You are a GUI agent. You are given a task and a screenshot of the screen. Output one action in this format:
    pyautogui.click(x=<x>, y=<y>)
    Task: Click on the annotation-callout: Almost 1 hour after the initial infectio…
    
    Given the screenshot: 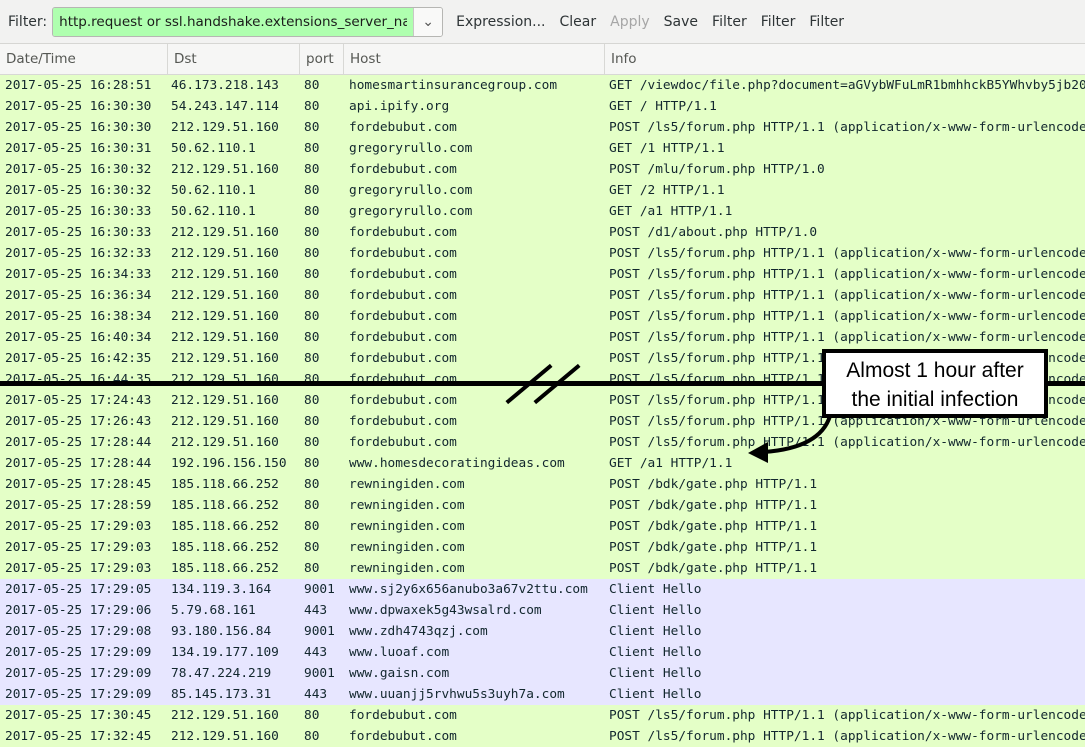 What is the action you would take?
    pyautogui.click(x=935, y=383)
    